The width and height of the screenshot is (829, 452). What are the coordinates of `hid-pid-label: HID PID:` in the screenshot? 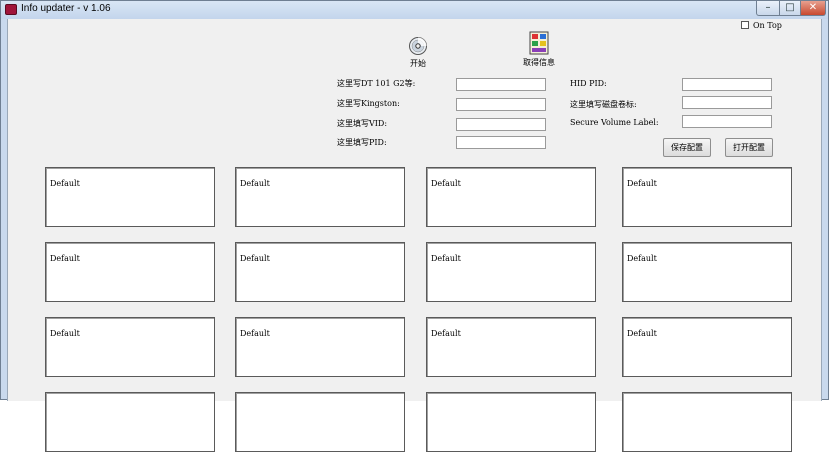 It's located at (588, 83).